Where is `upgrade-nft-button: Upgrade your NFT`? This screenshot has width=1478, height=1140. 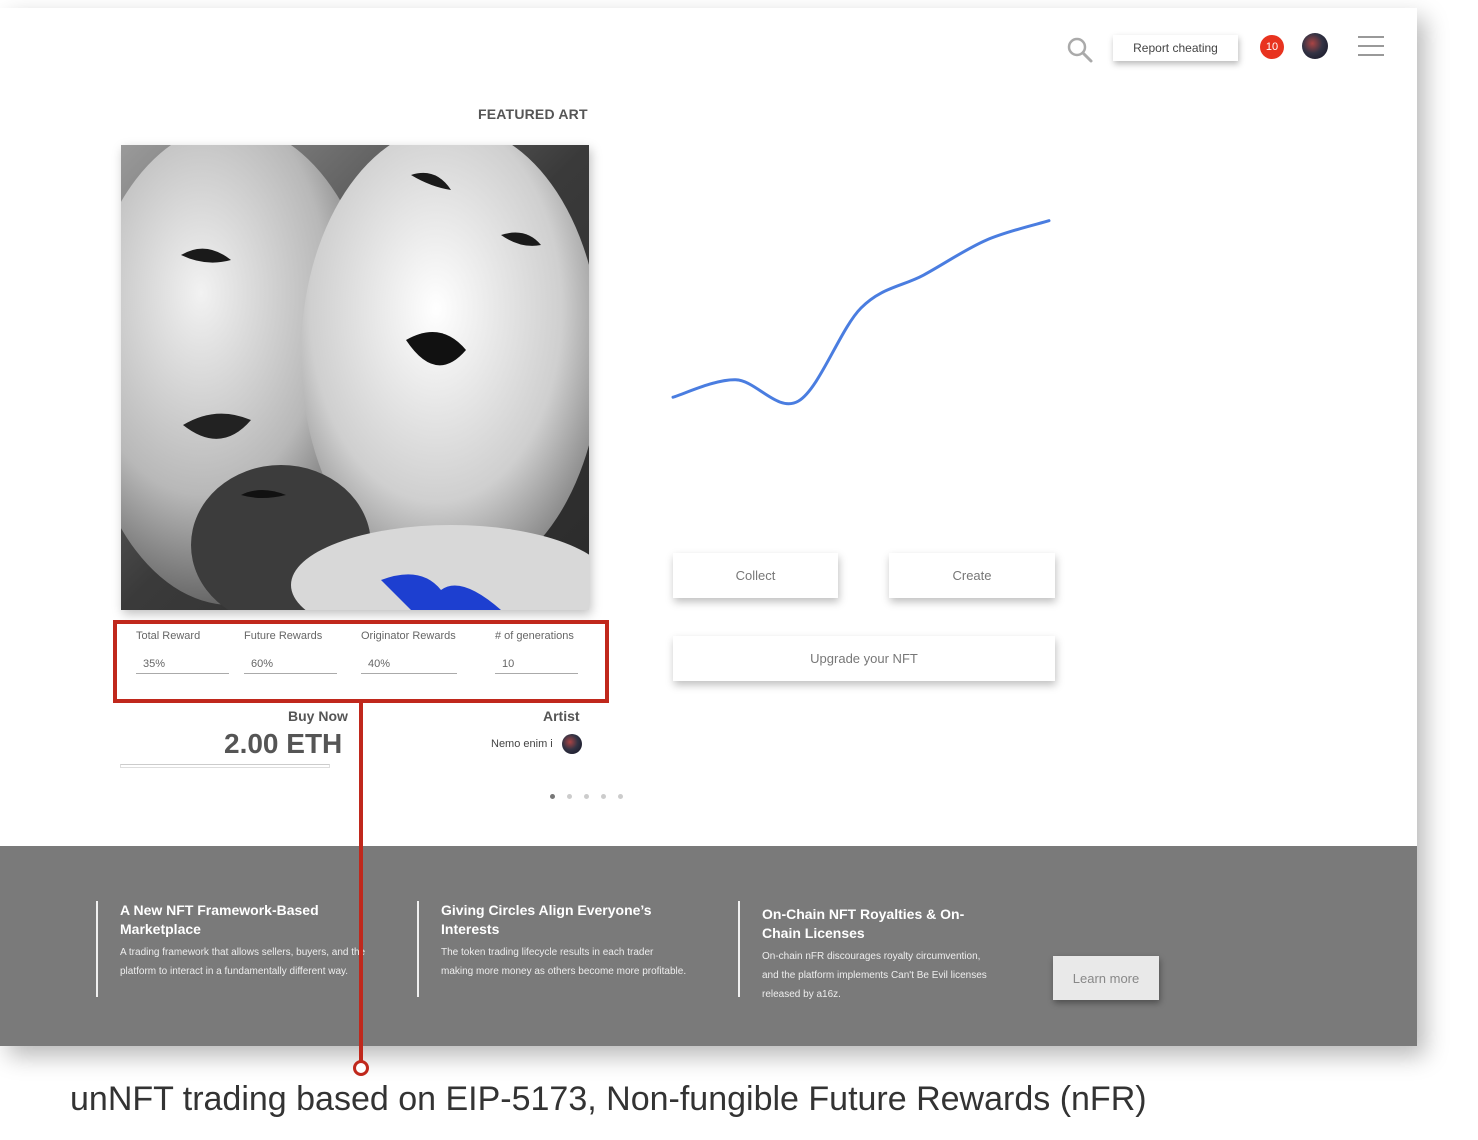 upgrade-nft-button: Upgrade your NFT is located at coordinates (864, 658).